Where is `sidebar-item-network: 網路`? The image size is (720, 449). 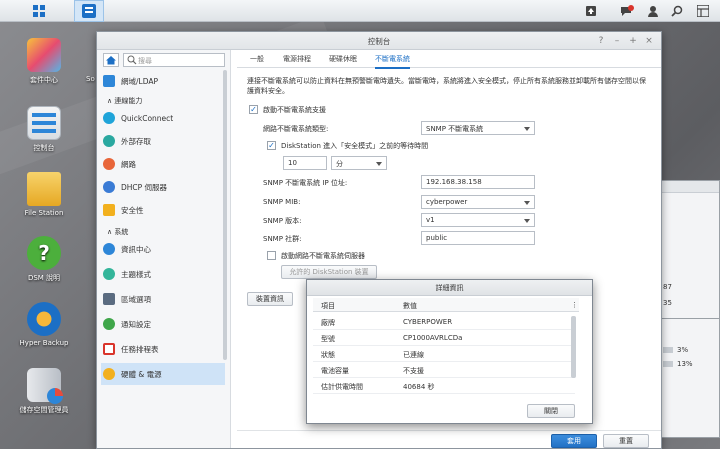
sidebar-item-network: 網路 is located at coordinates (163, 164).